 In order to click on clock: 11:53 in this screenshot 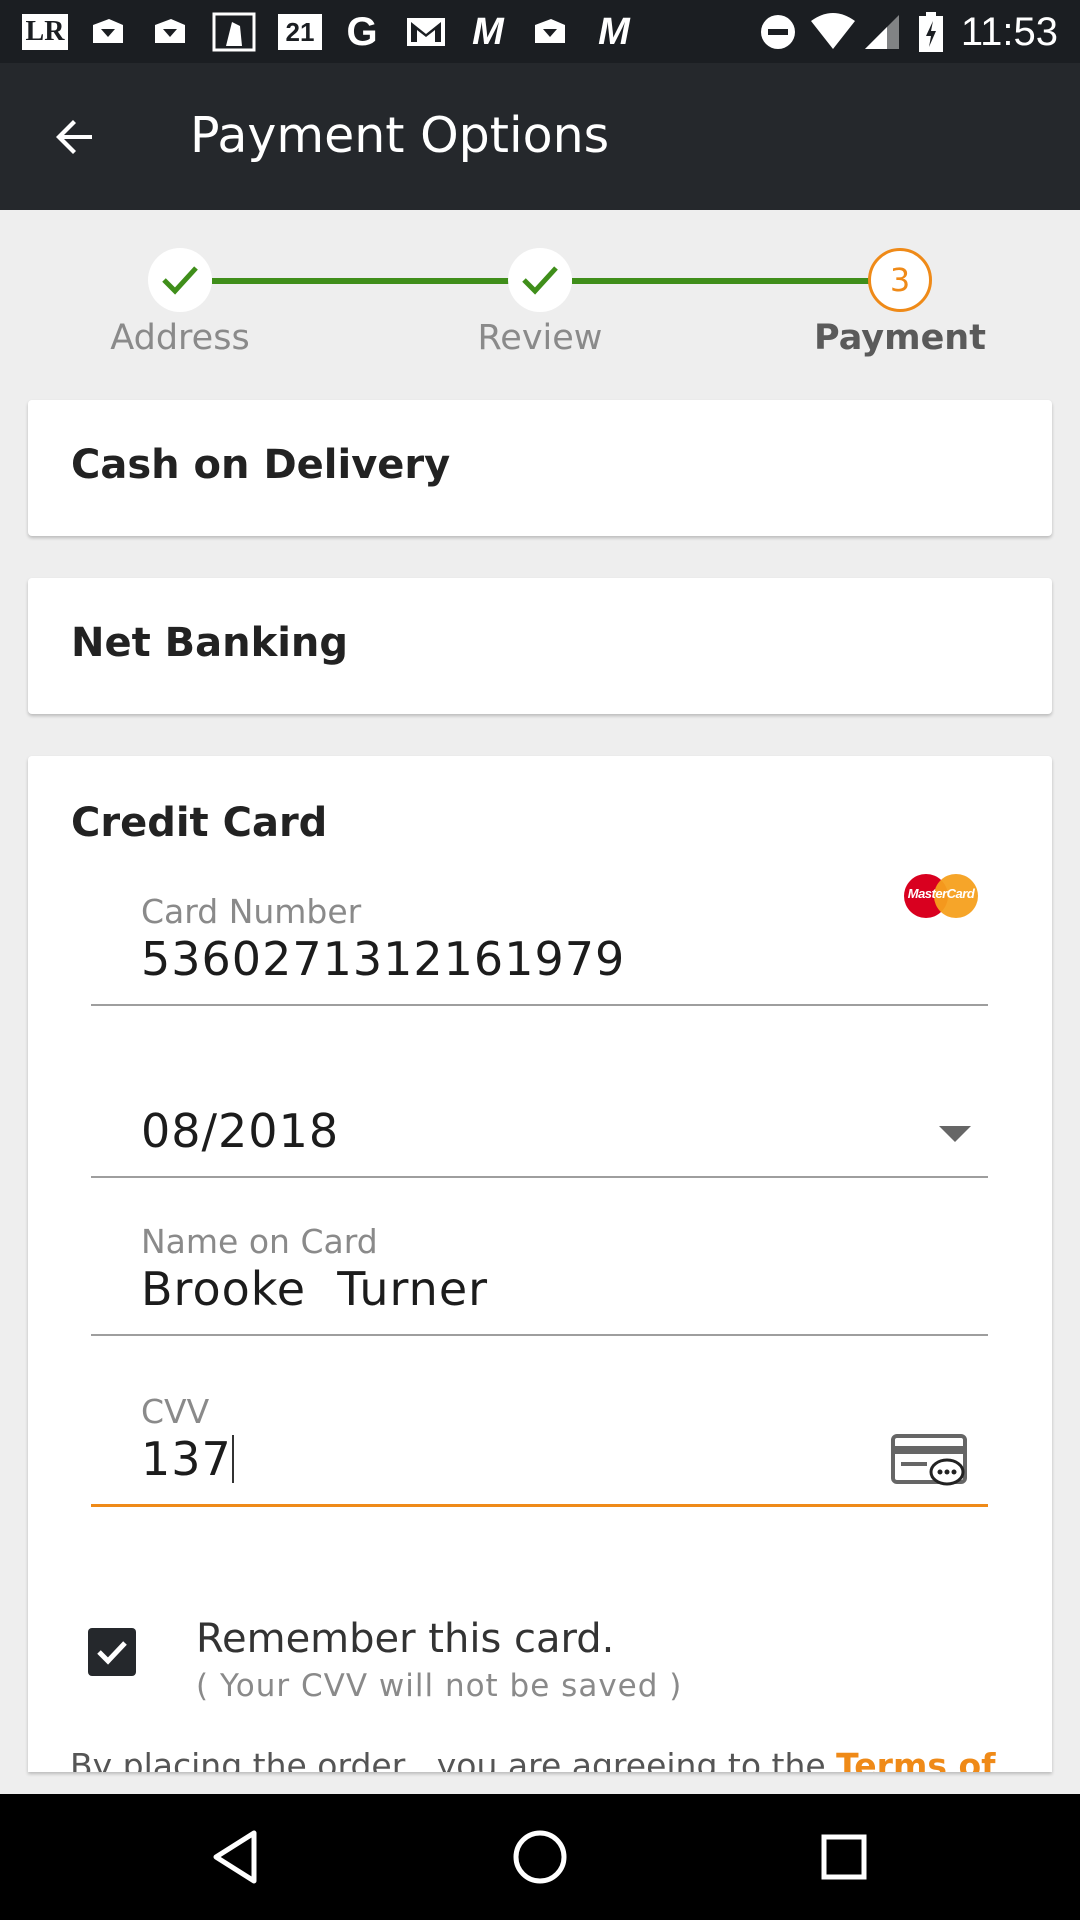, I will do `click(1009, 32)`.